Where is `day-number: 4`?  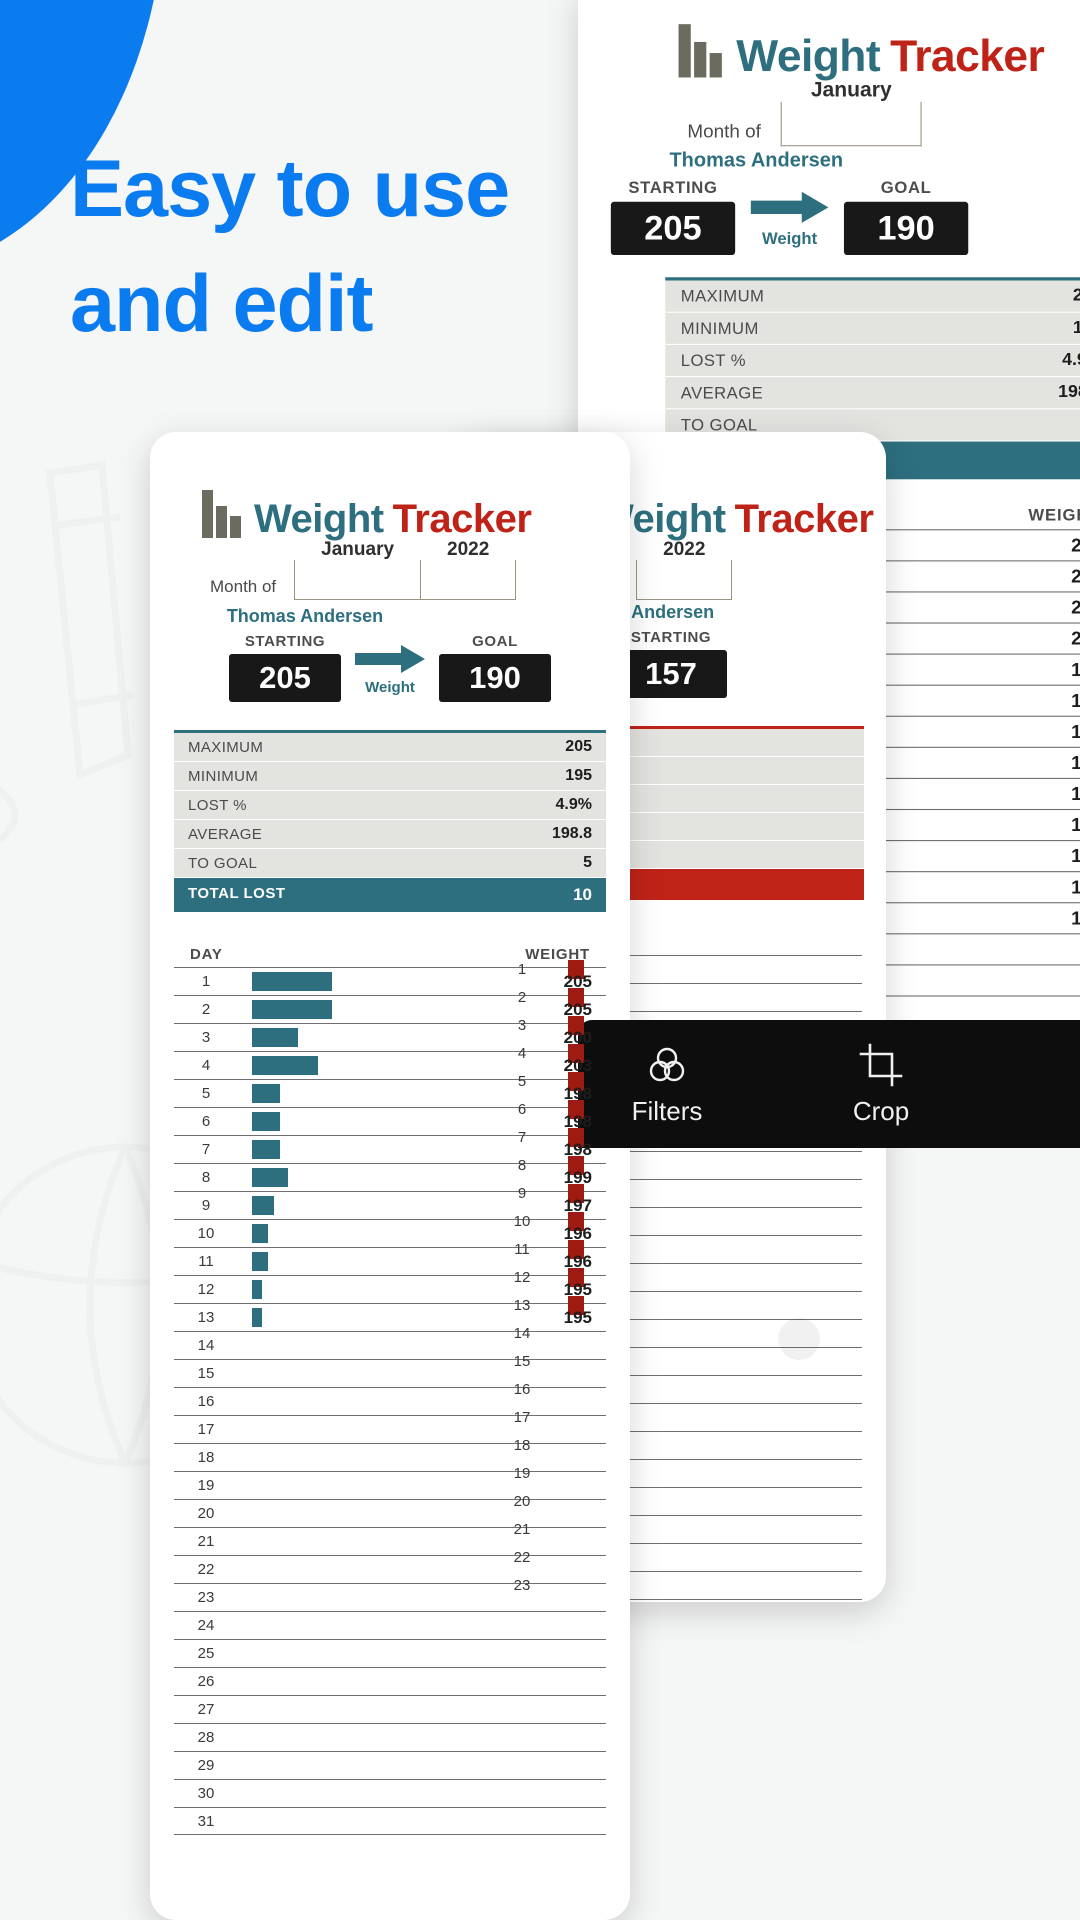
day-number: 4 is located at coordinates (522, 1053).